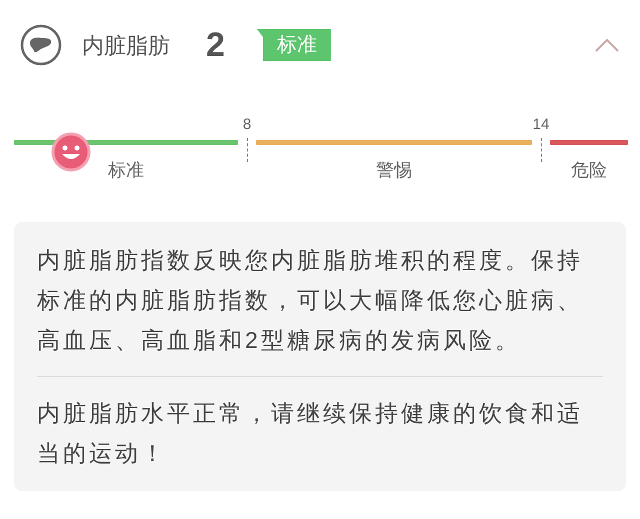 This screenshot has width=640, height=519. Describe the element at coordinates (247, 125) in the screenshot. I see `threshold-label: 8` at that location.